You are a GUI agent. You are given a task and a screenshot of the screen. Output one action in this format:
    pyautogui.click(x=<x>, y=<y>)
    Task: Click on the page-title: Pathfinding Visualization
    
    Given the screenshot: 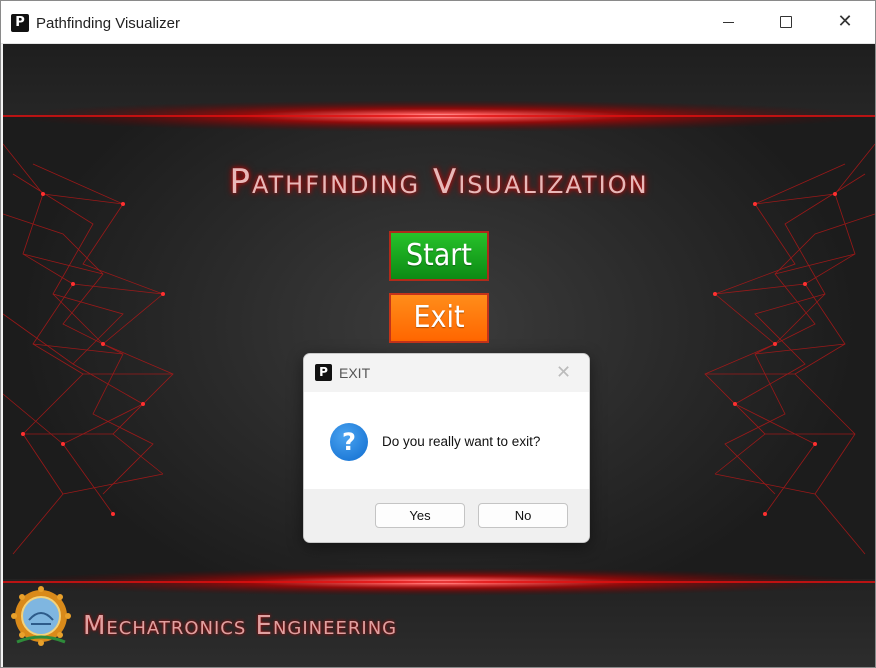 What is the action you would take?
    pyautogui.click(x=439, y=182)
    